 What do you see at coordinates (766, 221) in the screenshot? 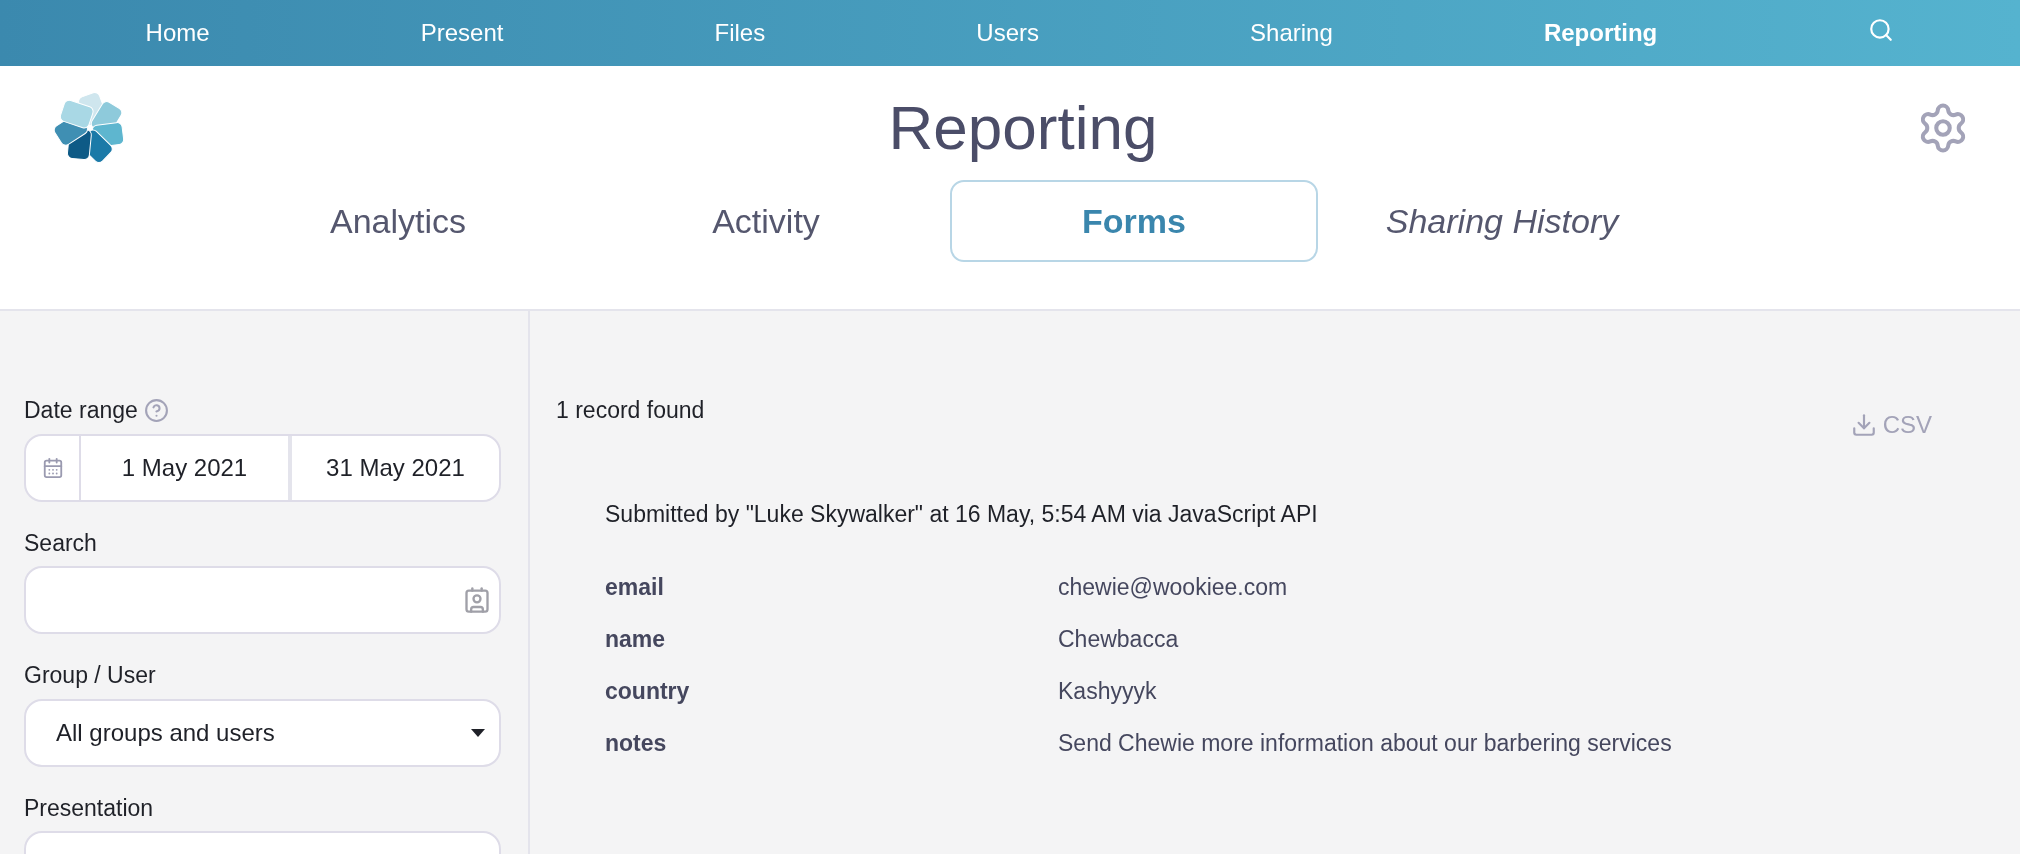
I see `tab: Activity` at bounding box center [766, 221].